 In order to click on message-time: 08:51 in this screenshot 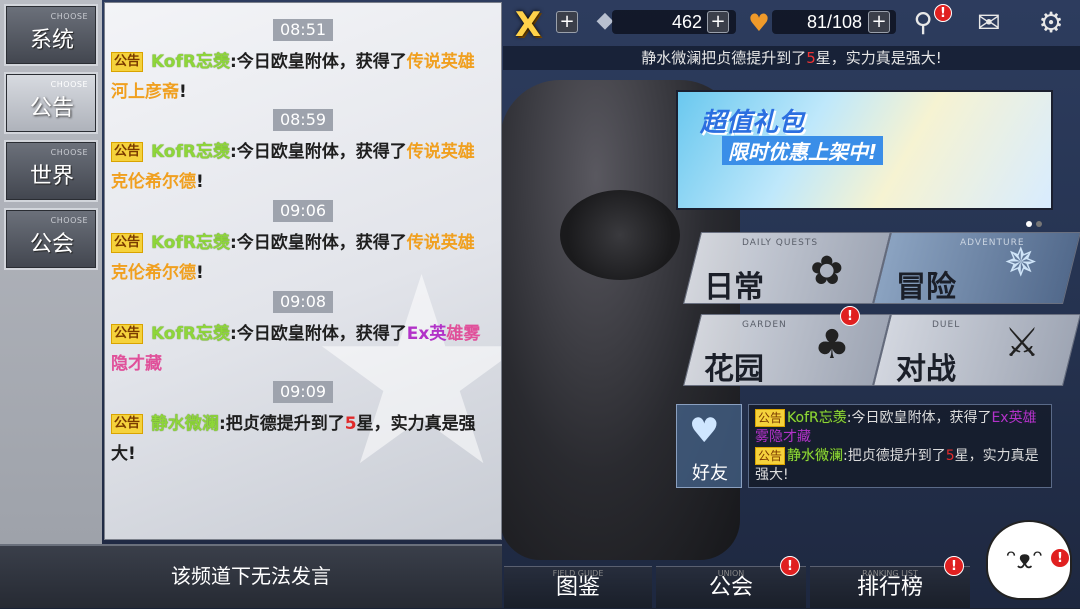, I will do `click(303, 30)`.